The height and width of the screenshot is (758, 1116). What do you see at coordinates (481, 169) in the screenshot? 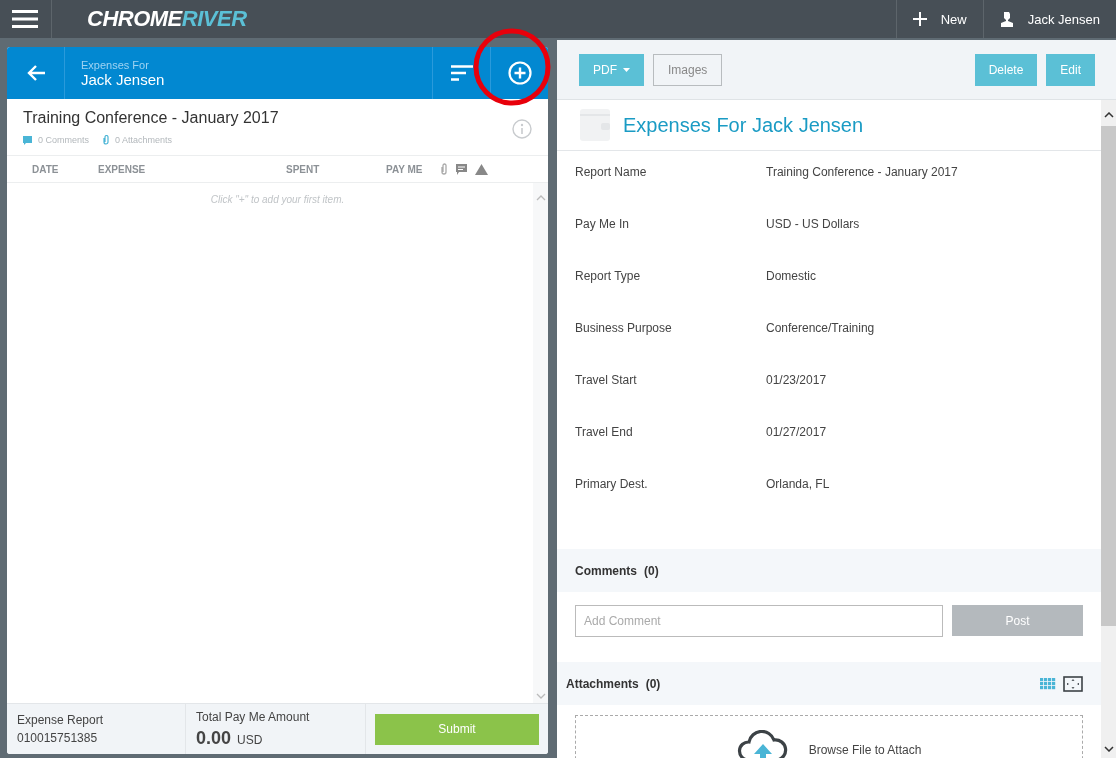
I see `warning-icon` at bounding box center [481, 169].